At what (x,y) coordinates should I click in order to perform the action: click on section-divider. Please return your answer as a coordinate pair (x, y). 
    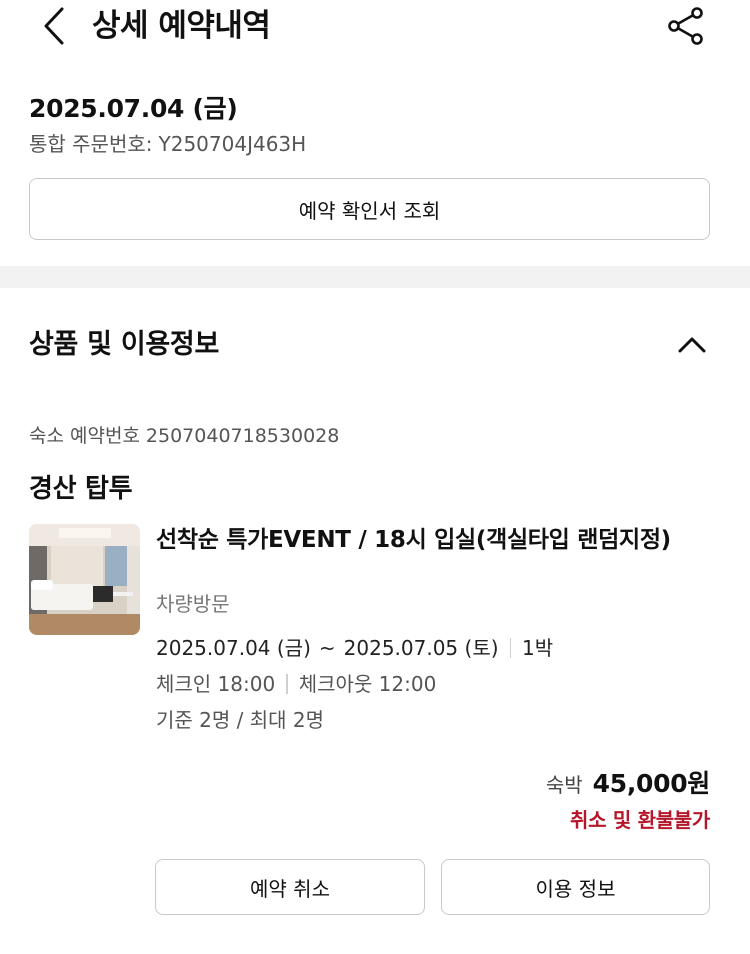
    Looking at the image, I should click on (375, 277).